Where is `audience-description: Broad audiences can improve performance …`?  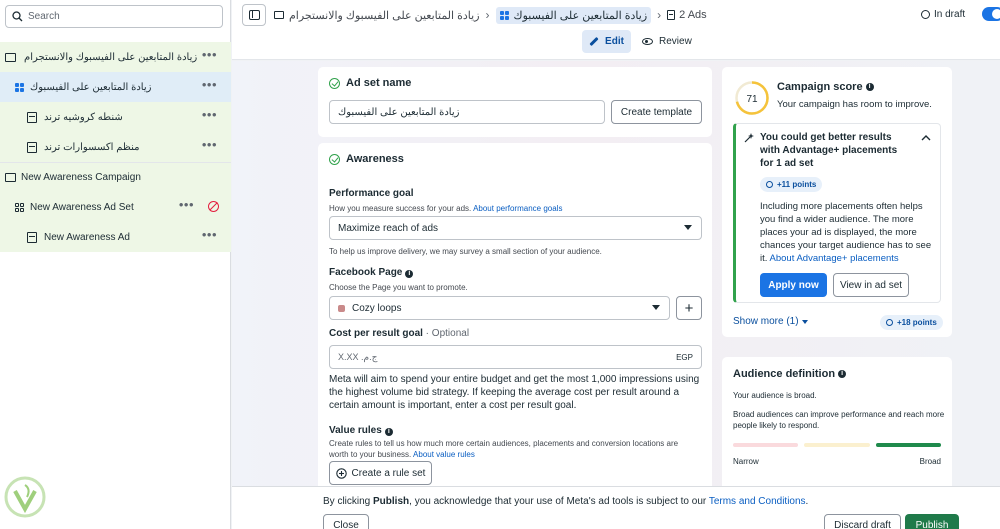
audience-description: Broad audiences can improve performance … is located at coordinates (839, 420).